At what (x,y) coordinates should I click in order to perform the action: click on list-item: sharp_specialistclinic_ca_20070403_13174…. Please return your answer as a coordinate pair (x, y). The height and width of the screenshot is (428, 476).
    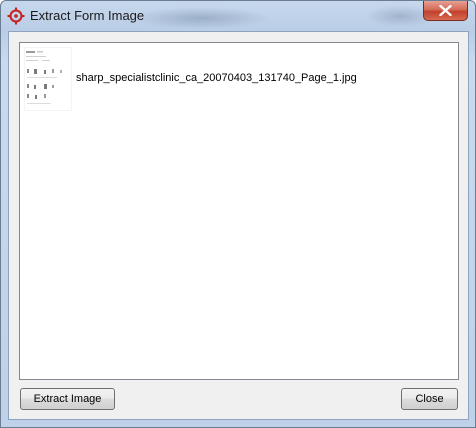
    Looking at the image, I should click on (234, 79).